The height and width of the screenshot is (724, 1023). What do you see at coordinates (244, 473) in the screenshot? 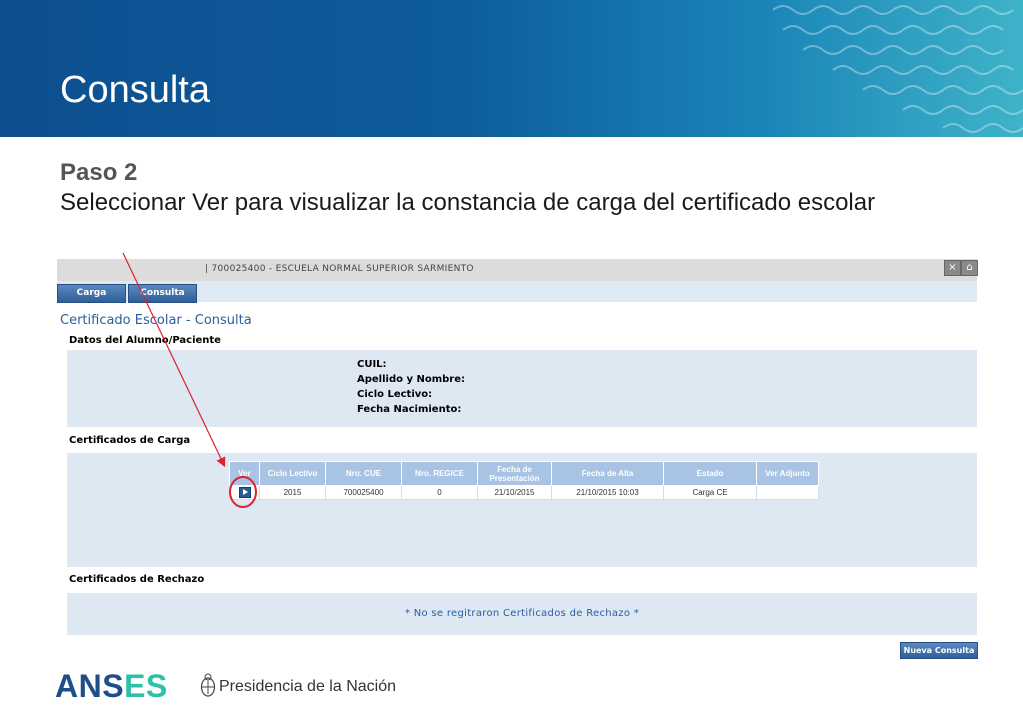
I see `col-ver: Ver` at bounding box center [244, 473].